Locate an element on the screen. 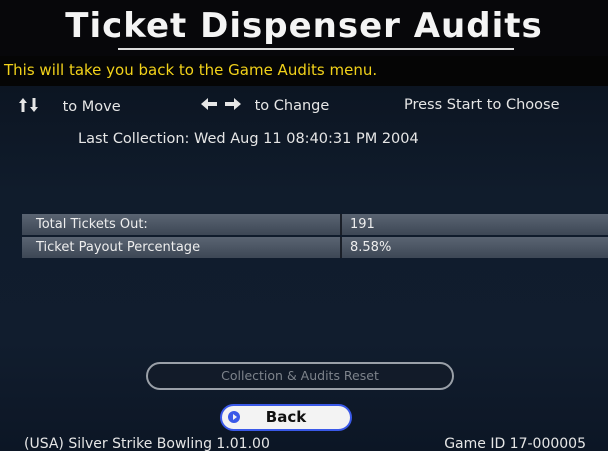  up-down-arrows-icon is located at coordinates (28, 105).